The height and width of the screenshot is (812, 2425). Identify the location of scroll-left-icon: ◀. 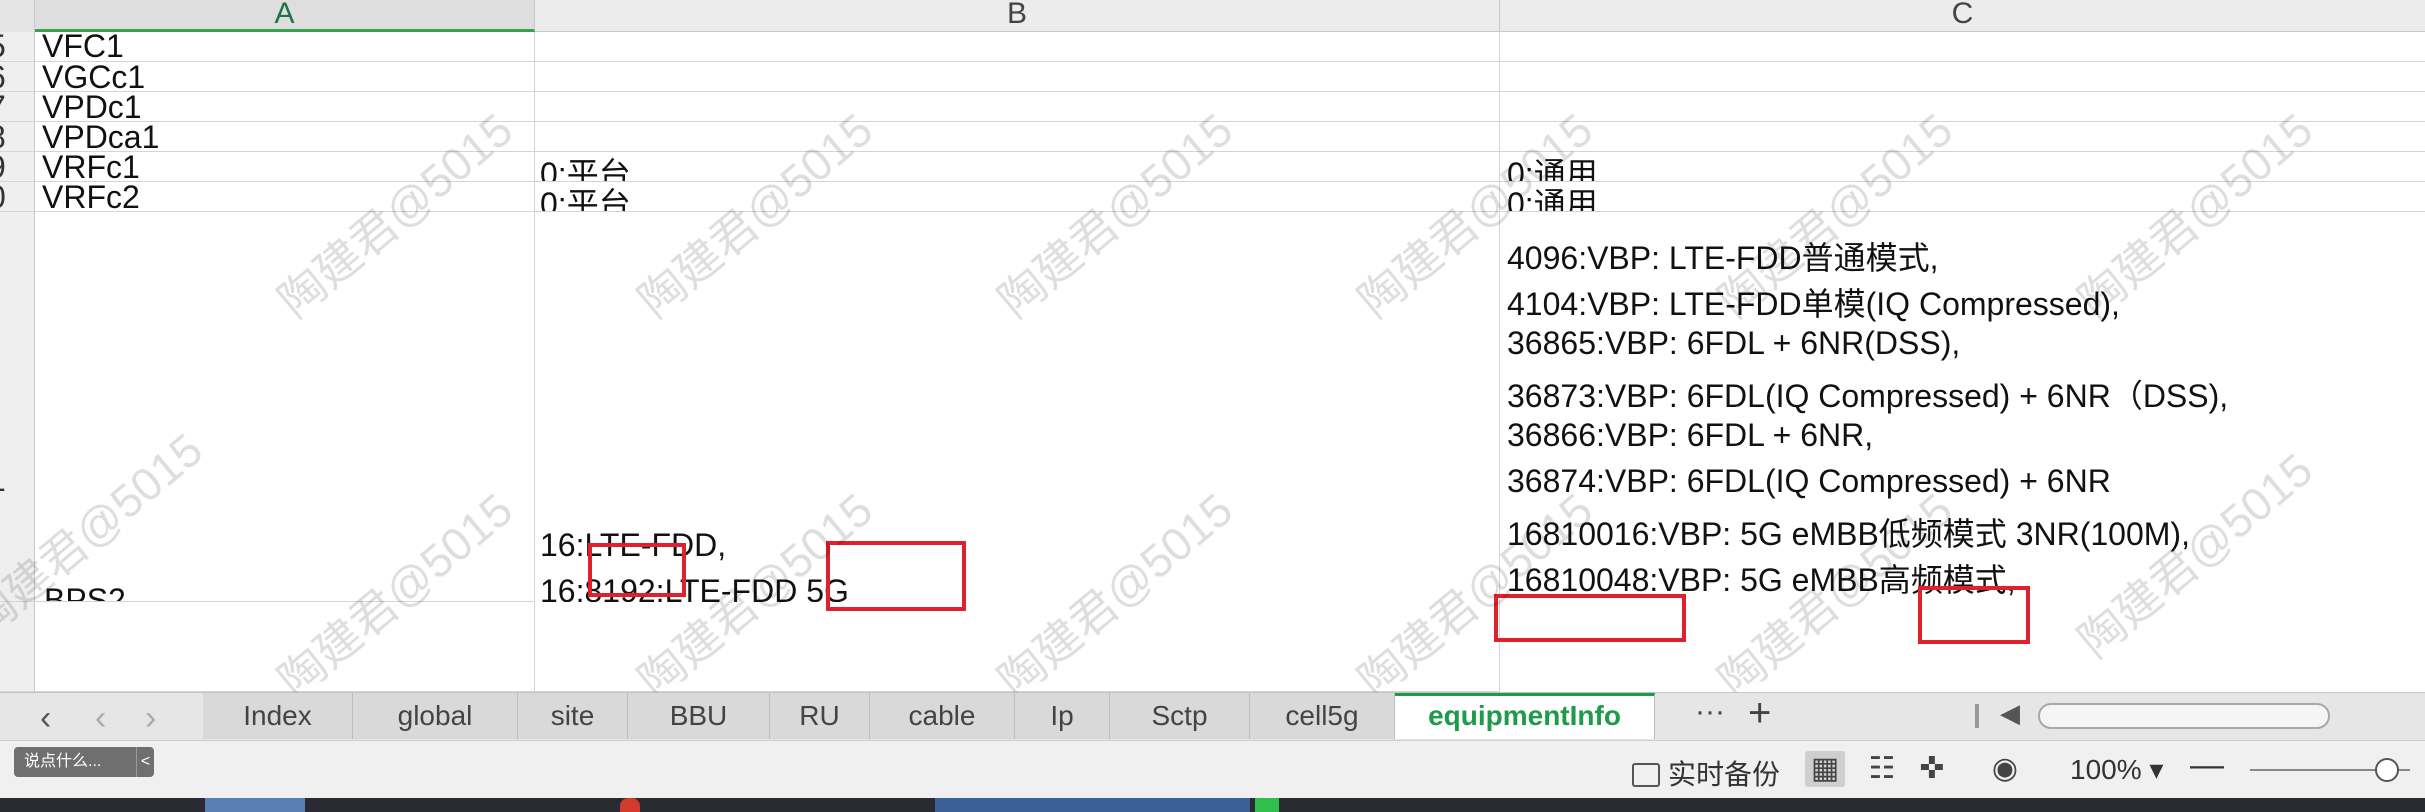
(2010, 713).